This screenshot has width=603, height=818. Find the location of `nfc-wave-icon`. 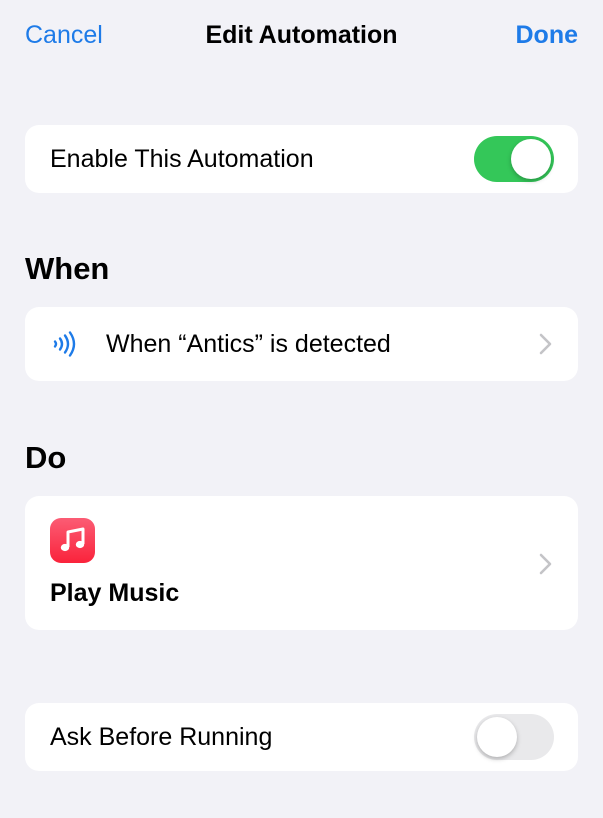

nfc-wave-icon is located at coordinates (64, 346).